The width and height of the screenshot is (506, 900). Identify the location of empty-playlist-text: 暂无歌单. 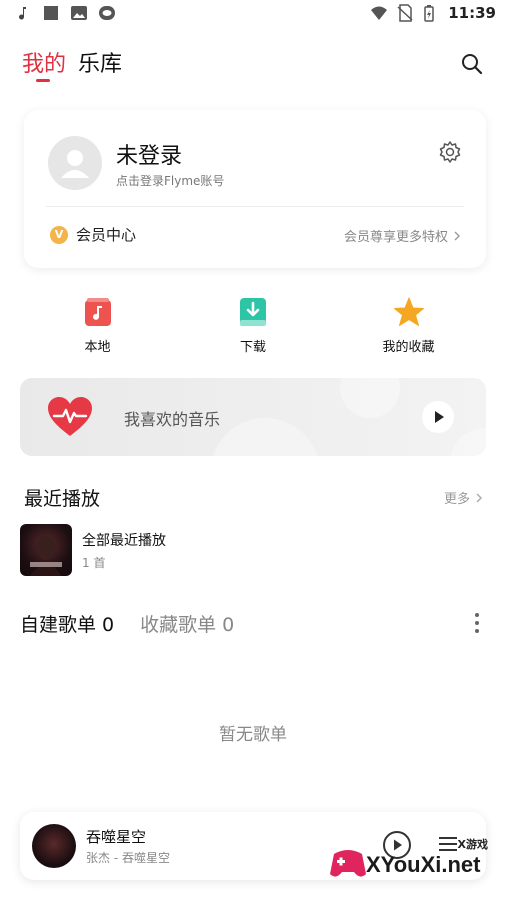
(253, 735).